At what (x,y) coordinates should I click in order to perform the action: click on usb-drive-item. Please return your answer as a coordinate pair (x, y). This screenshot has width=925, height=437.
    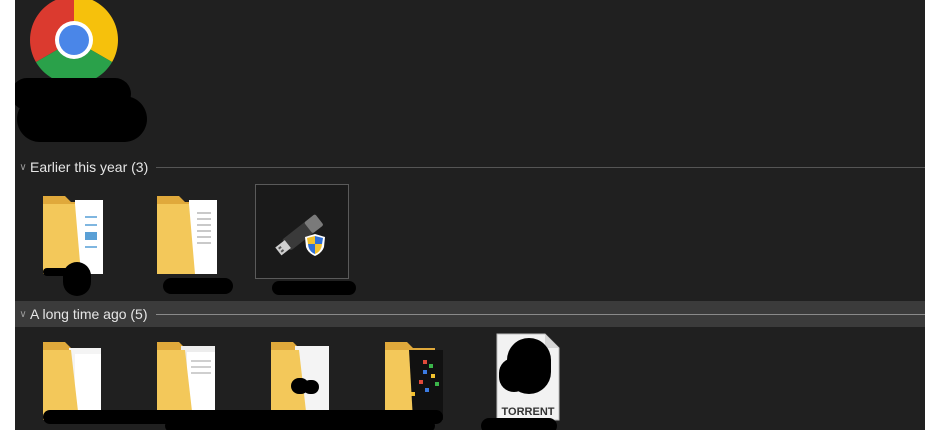
    Looking at the image, I should click on (305, 239).